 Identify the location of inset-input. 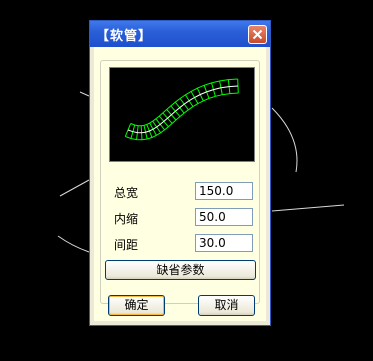
(224, 217).